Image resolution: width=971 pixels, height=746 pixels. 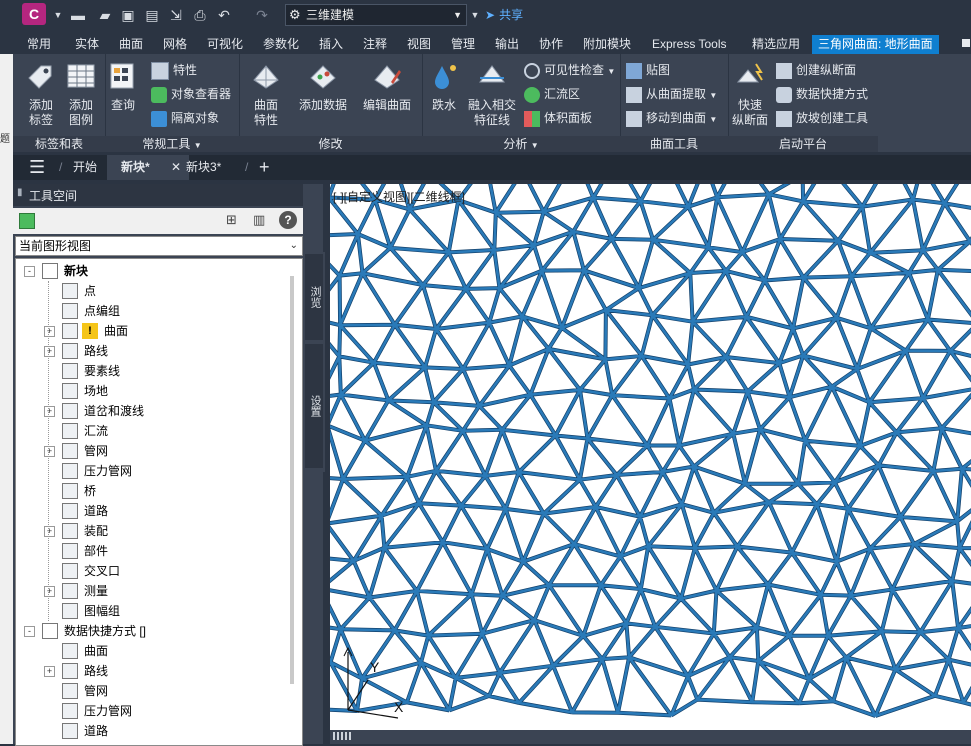 I want to click on tree-node: 场地, so click(x=151, y=391).